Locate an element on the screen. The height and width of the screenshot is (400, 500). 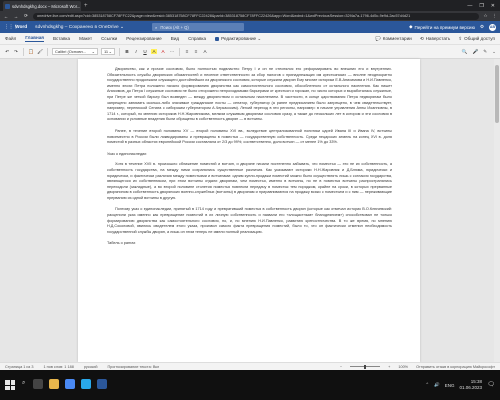
text-predictions: Прогнозирование текста: Вкл is located at coordinates (133, 367).